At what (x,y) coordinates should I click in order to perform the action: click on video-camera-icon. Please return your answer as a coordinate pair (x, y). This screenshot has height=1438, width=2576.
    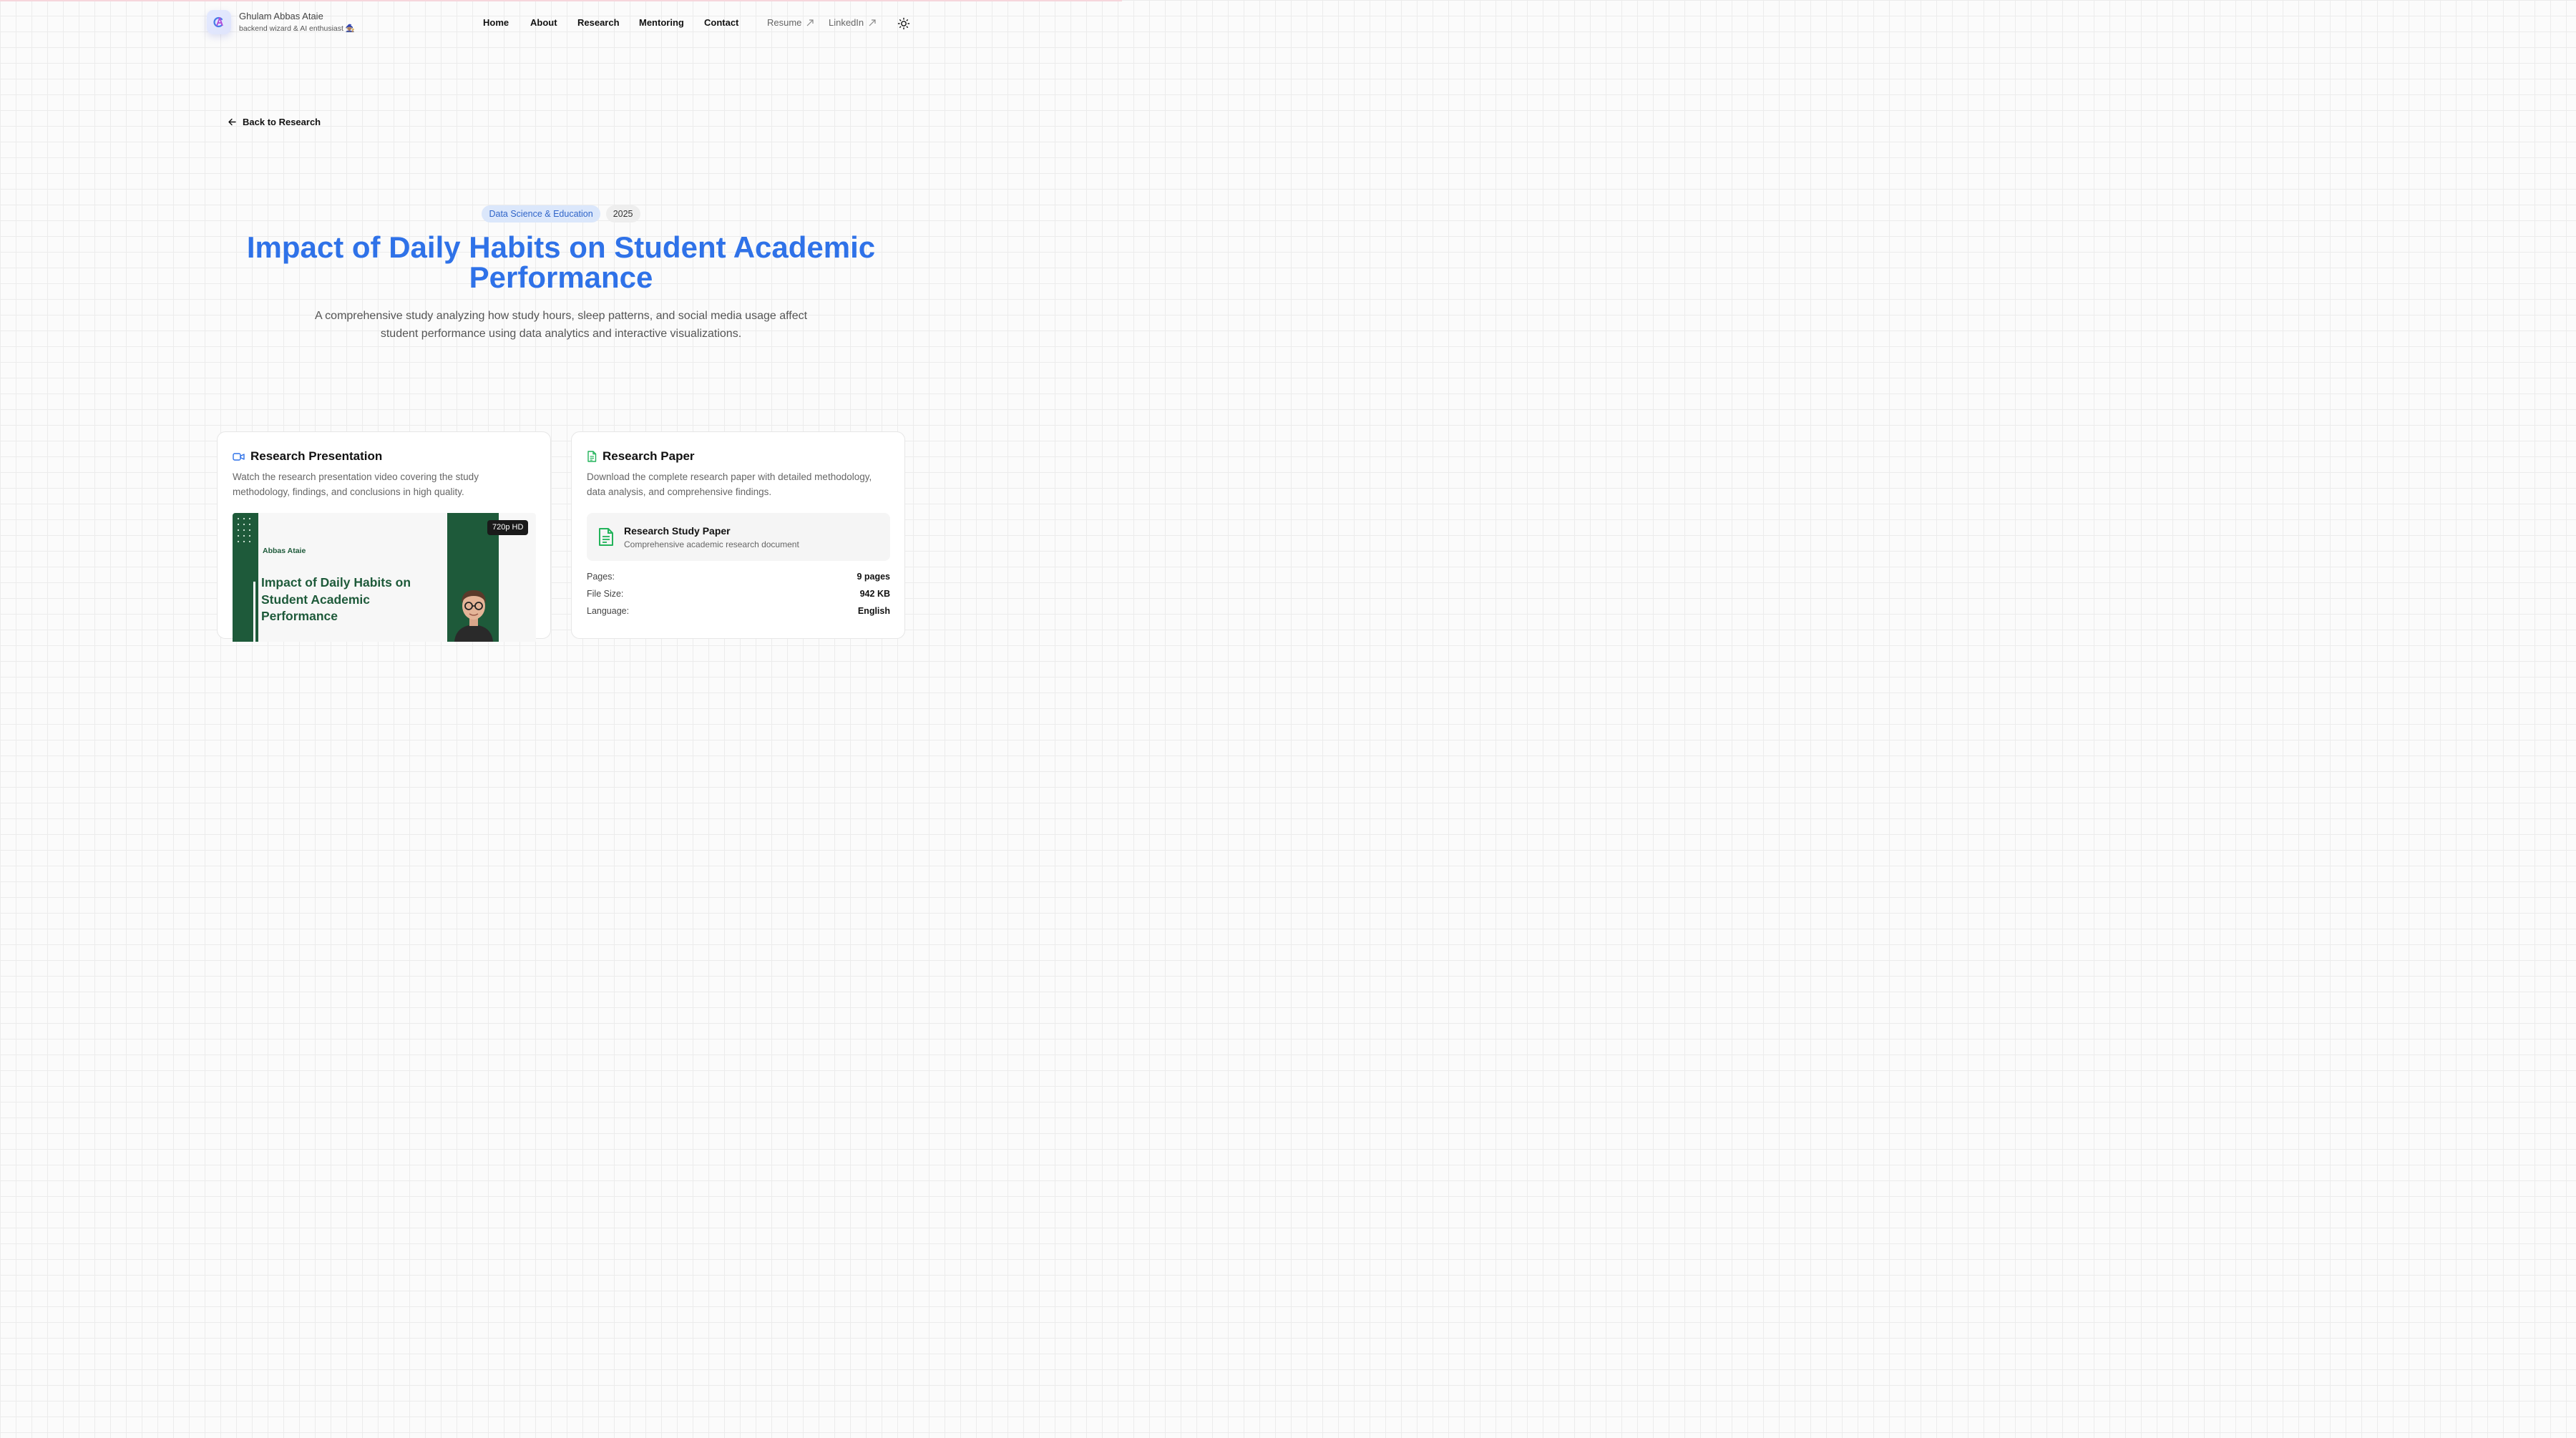
    Looking at the image, I should click on (239, 456).